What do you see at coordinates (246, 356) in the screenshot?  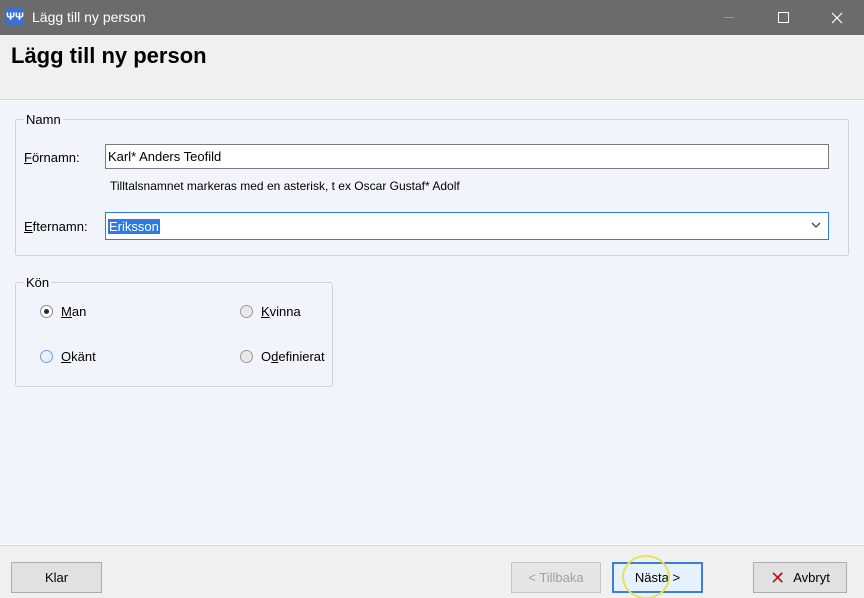 I see `radio-odefinierat-circle` at bounding box center [246, 356].